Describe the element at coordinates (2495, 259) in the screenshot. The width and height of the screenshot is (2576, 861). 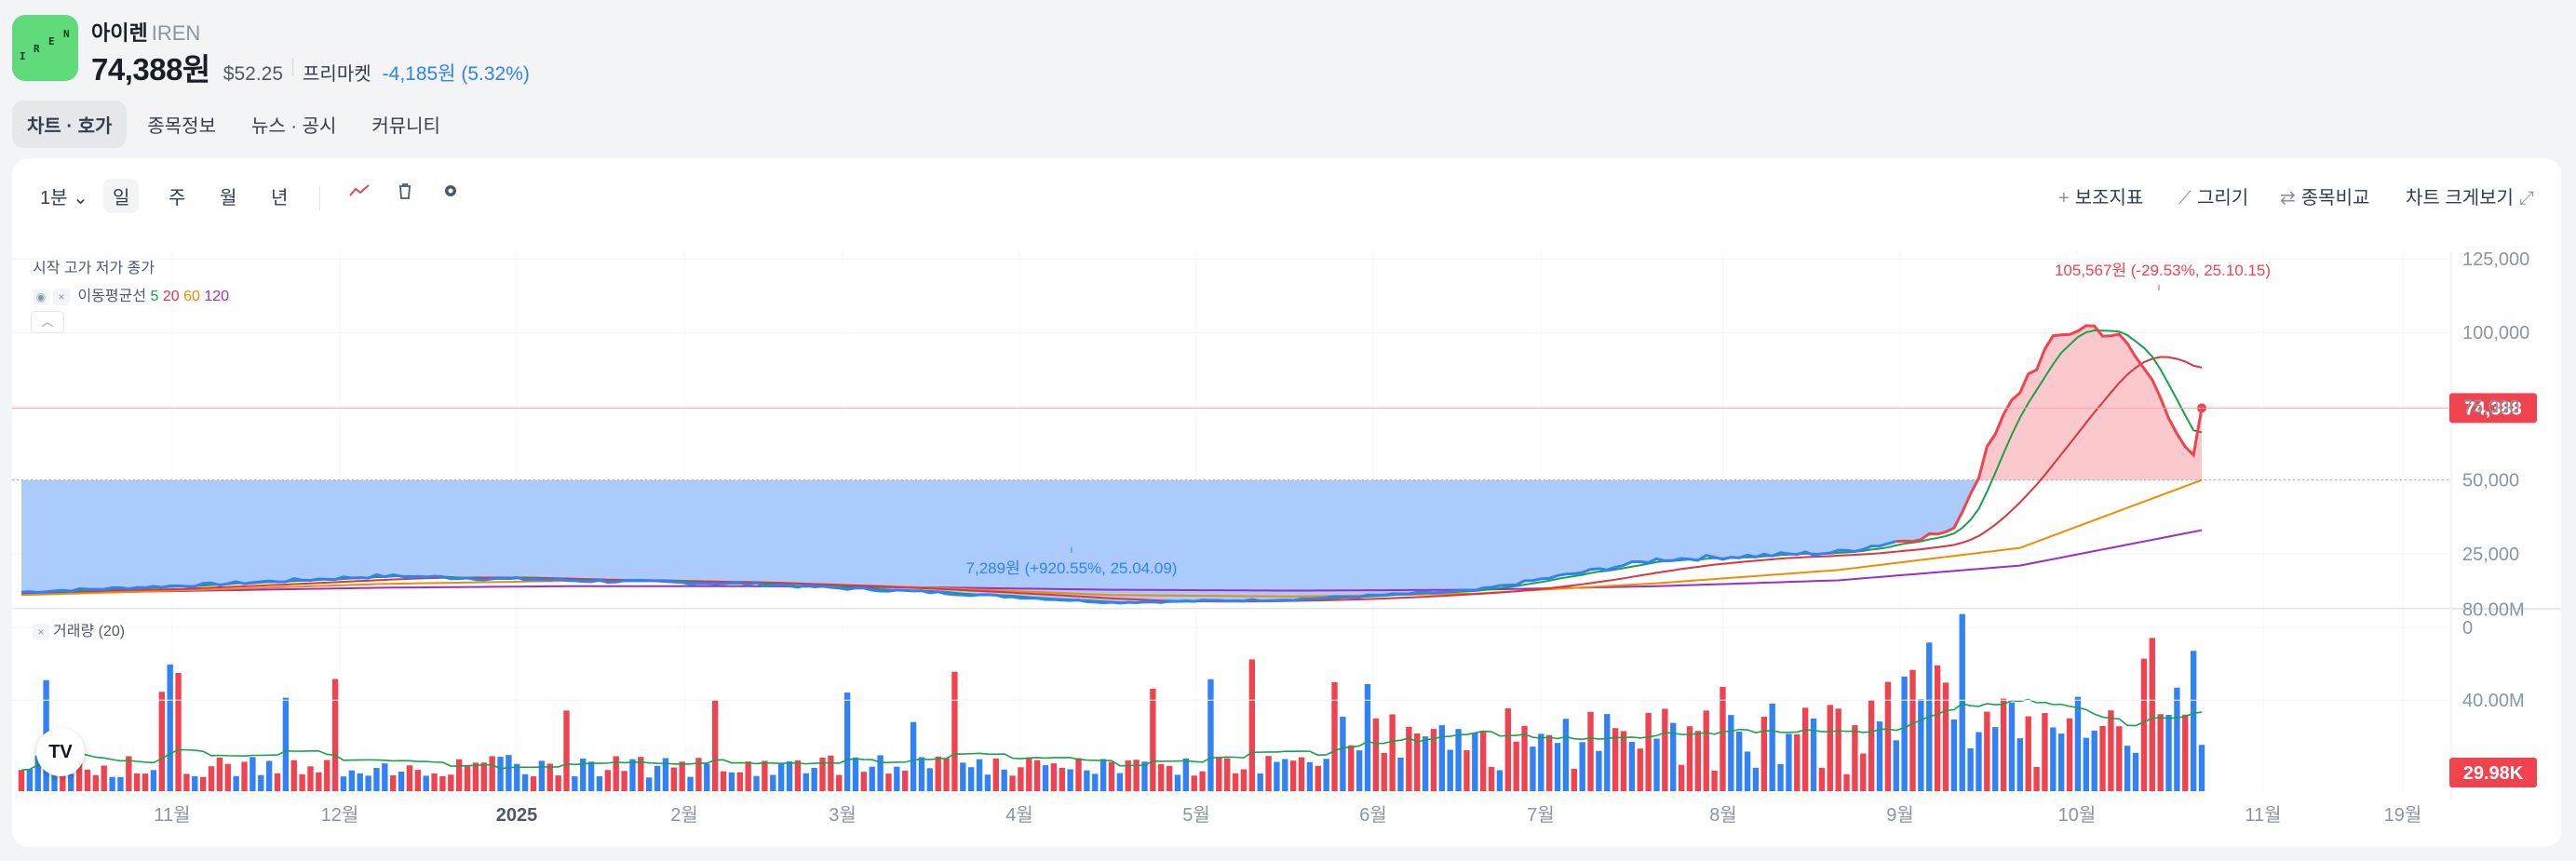
I see `y-tick-label: 125,000` at that location.